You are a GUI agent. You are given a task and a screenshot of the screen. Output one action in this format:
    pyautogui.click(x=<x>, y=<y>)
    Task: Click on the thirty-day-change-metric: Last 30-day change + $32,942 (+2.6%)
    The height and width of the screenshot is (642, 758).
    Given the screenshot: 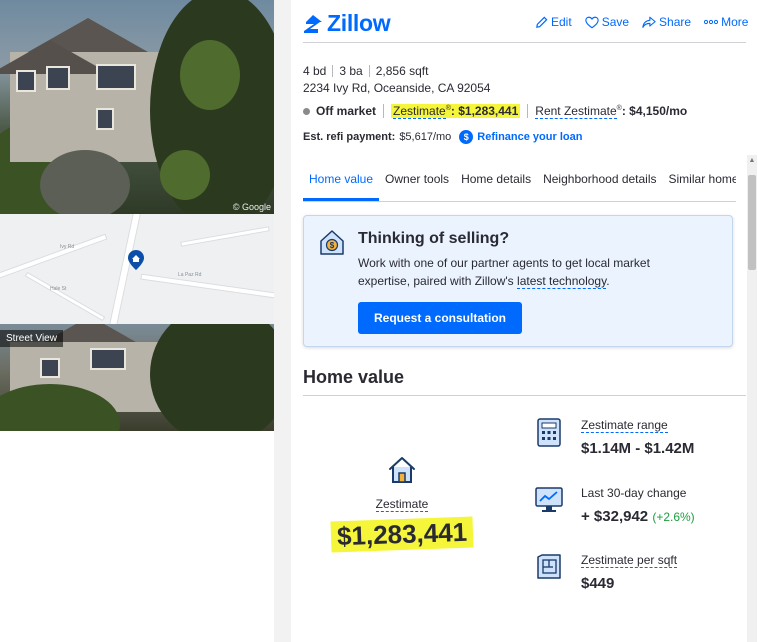 What is the action you would take?
    pyautogui.click(x=614, y=504)
    